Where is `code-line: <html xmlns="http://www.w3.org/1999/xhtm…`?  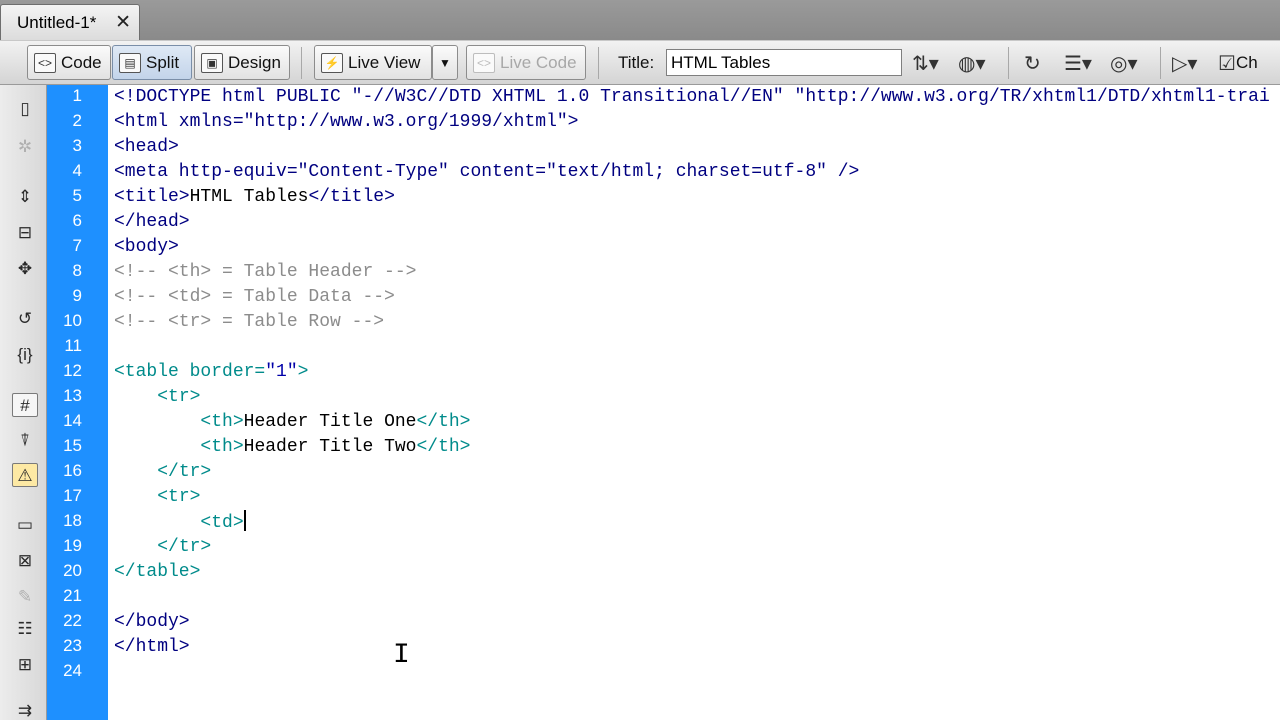 code-line: <html xmlns="http://www.w3.org/1999/xhtm… is located at coordinates (346, 122).